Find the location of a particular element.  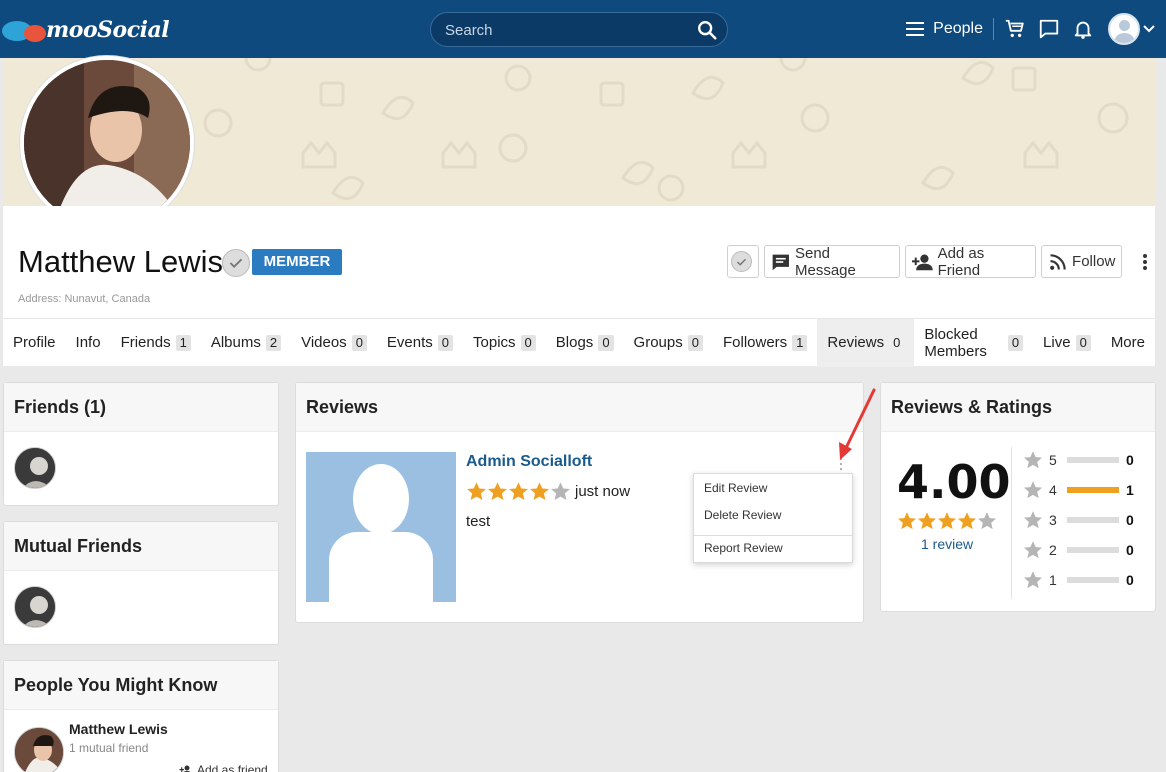

cart-icon is located at coordinates (1015, 29).